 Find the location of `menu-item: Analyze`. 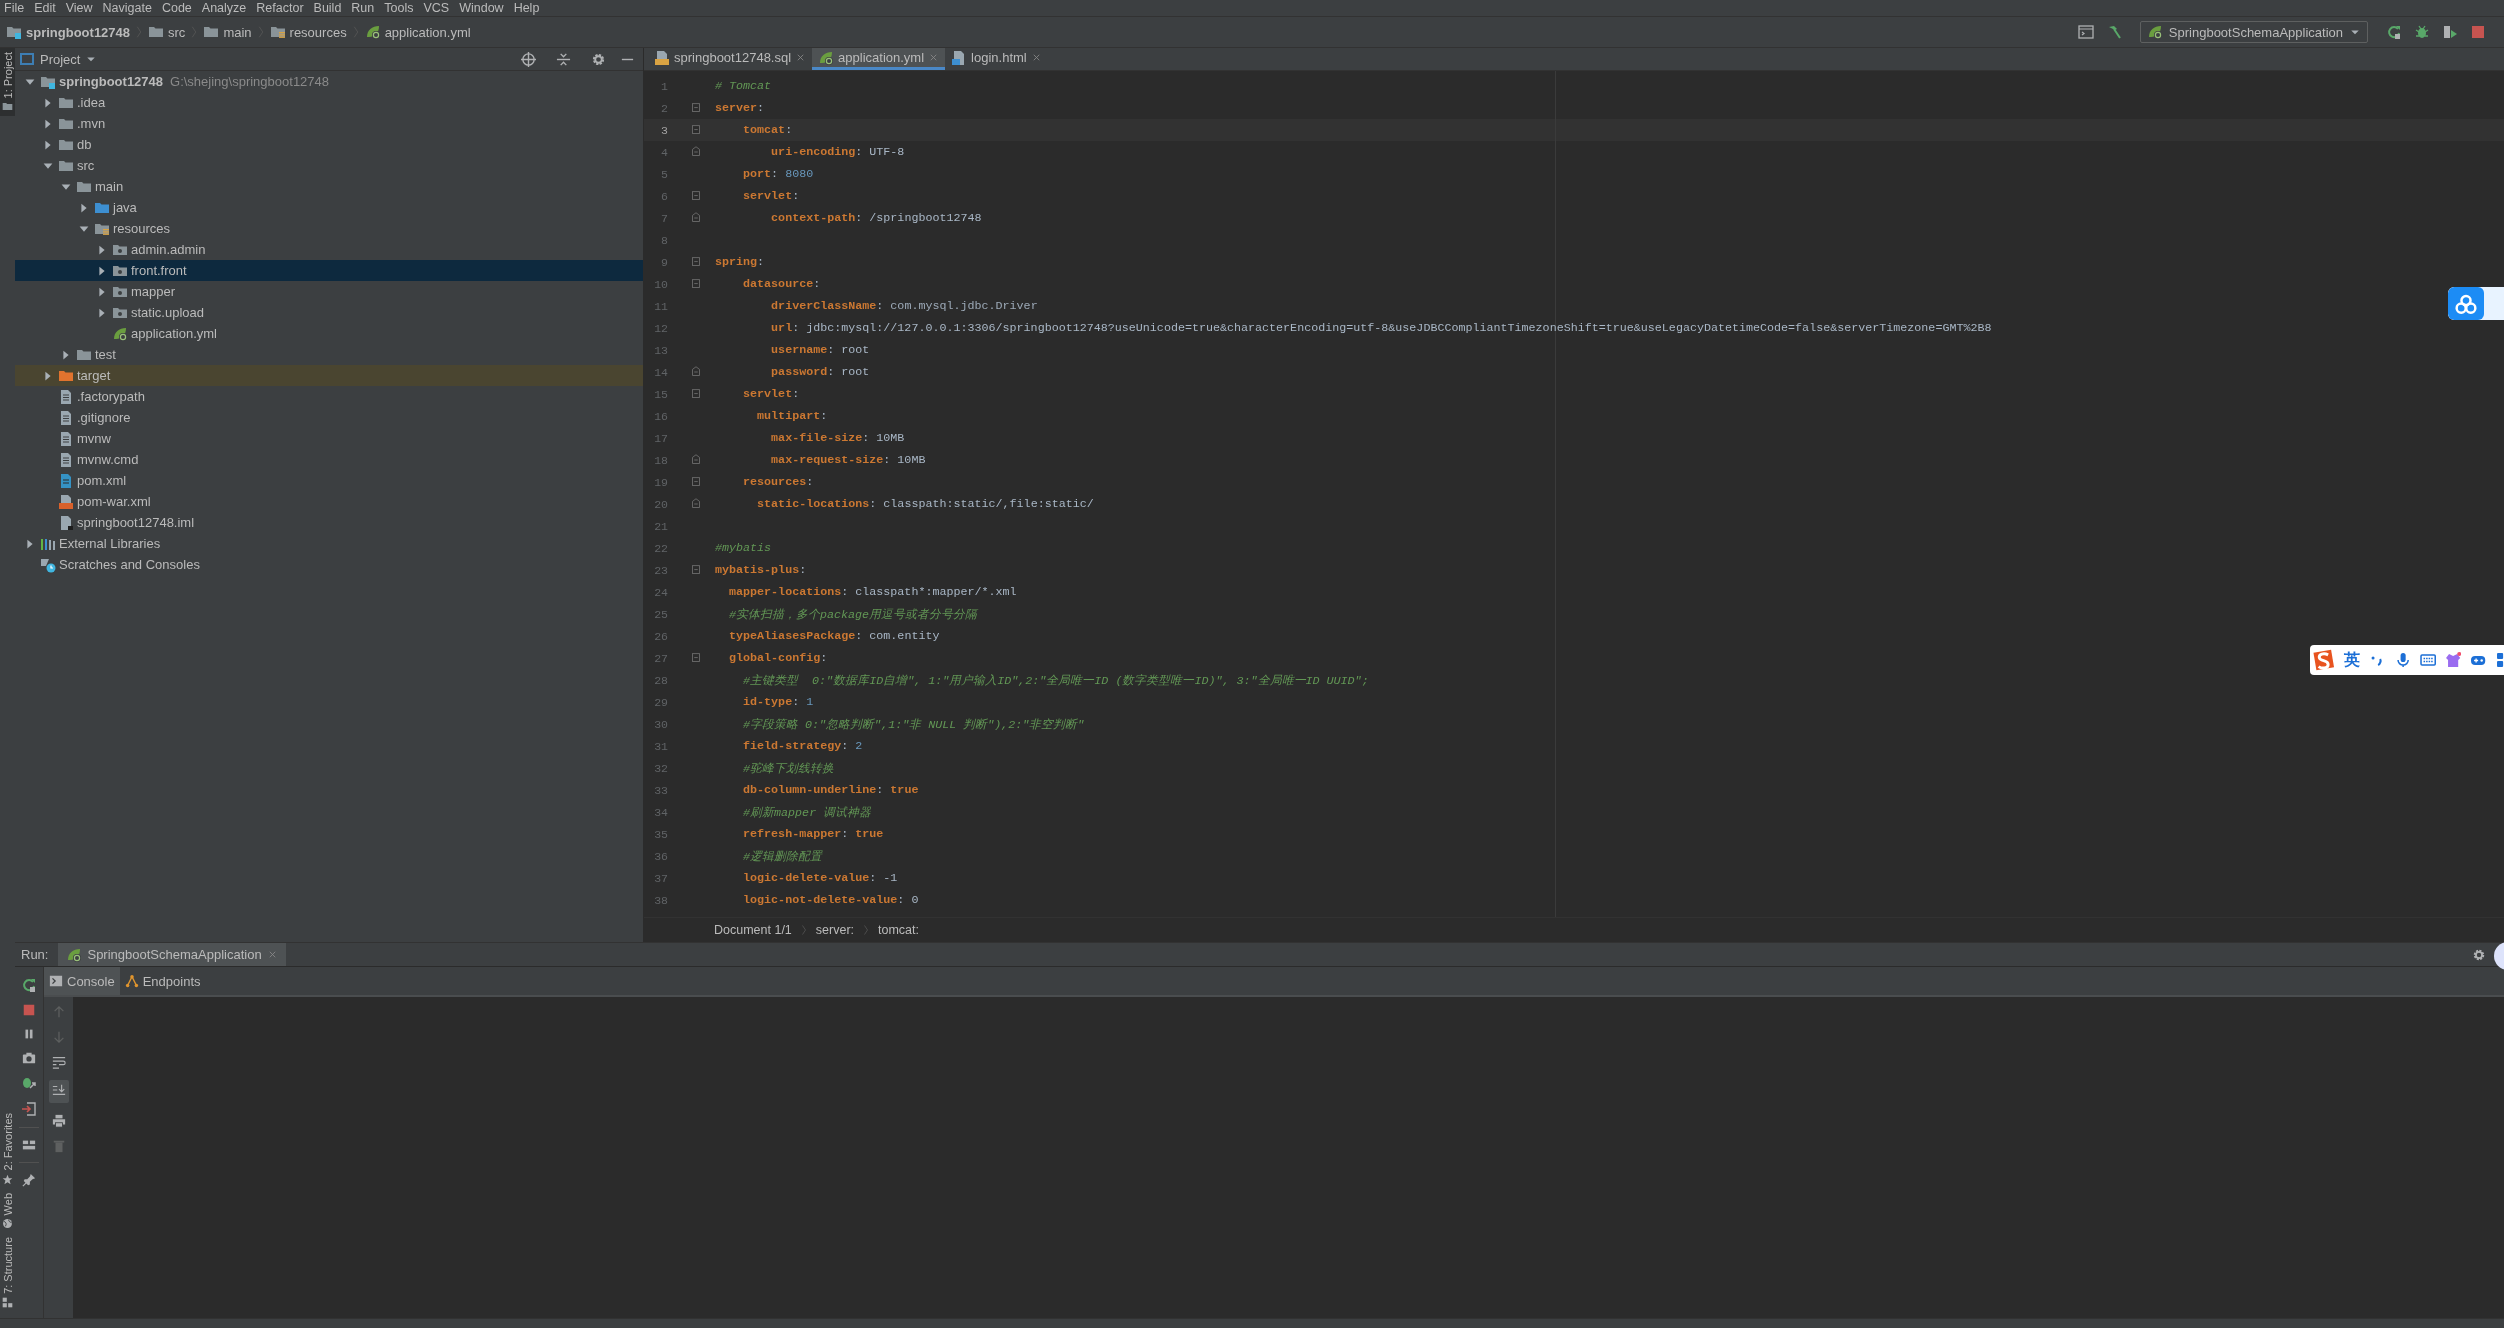

menu-item: Analyze is located at coordinates (225, 8).